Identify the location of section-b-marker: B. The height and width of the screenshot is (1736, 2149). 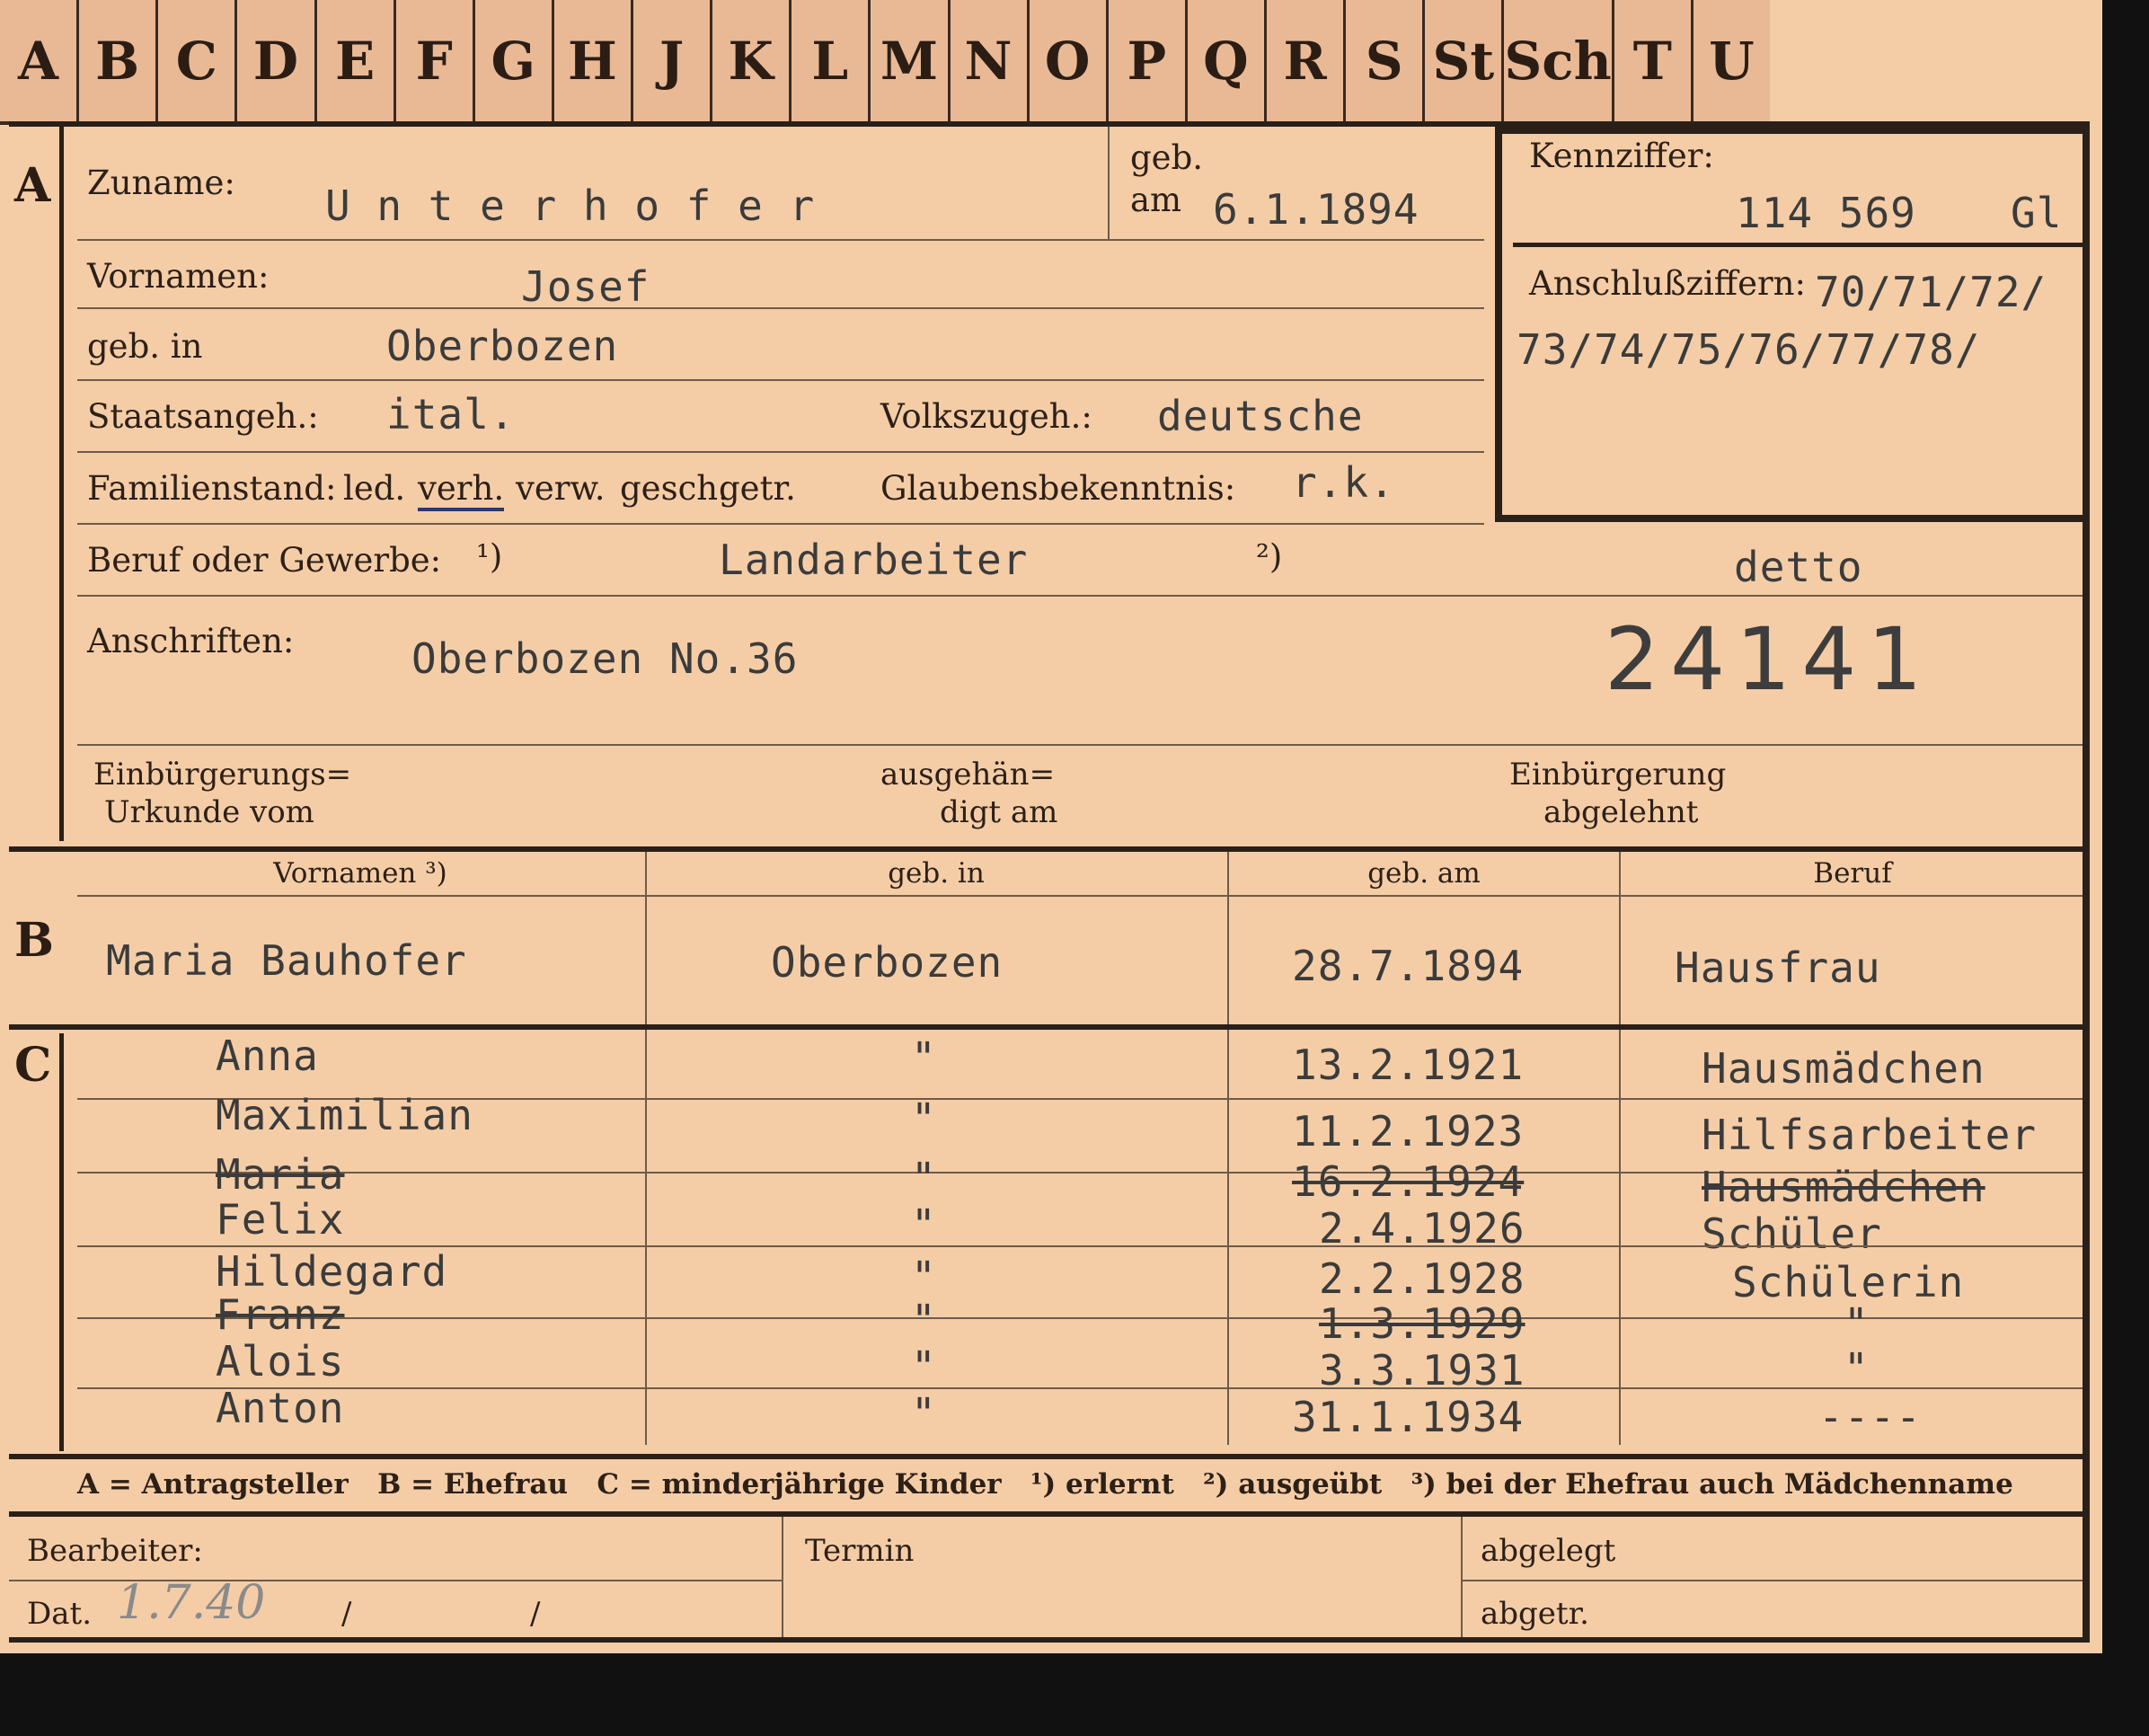
(34, 940).